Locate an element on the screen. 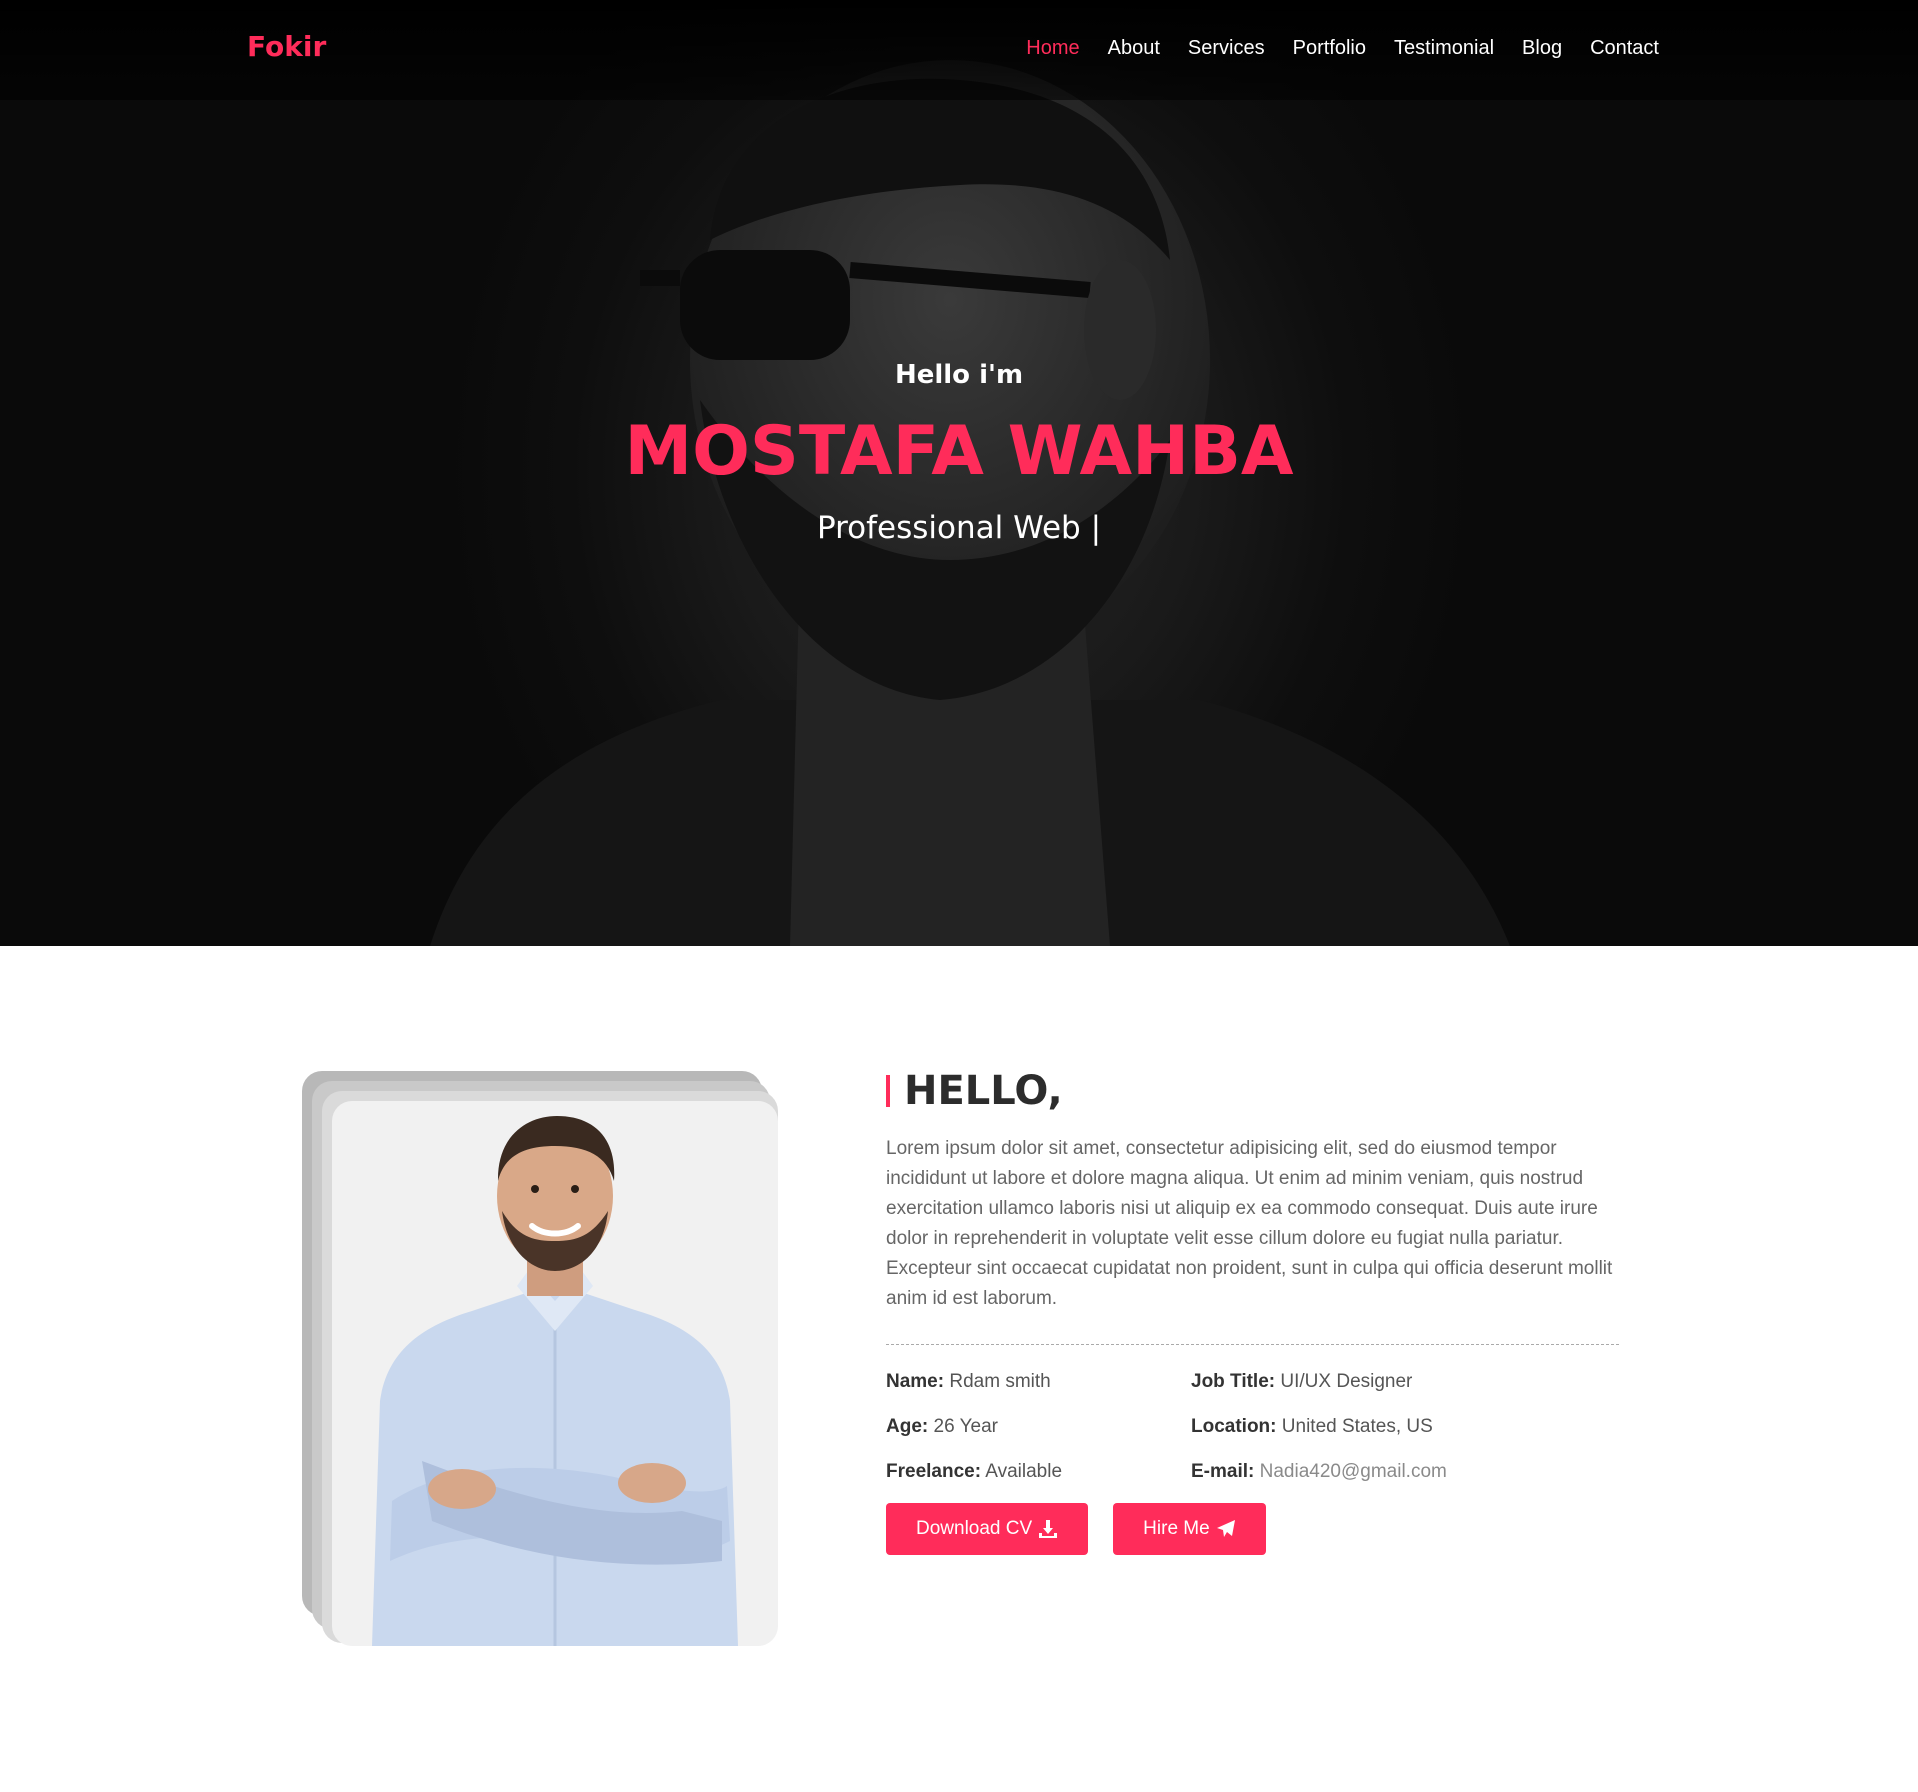  download-icon is located at coordinates (1048, 1529).